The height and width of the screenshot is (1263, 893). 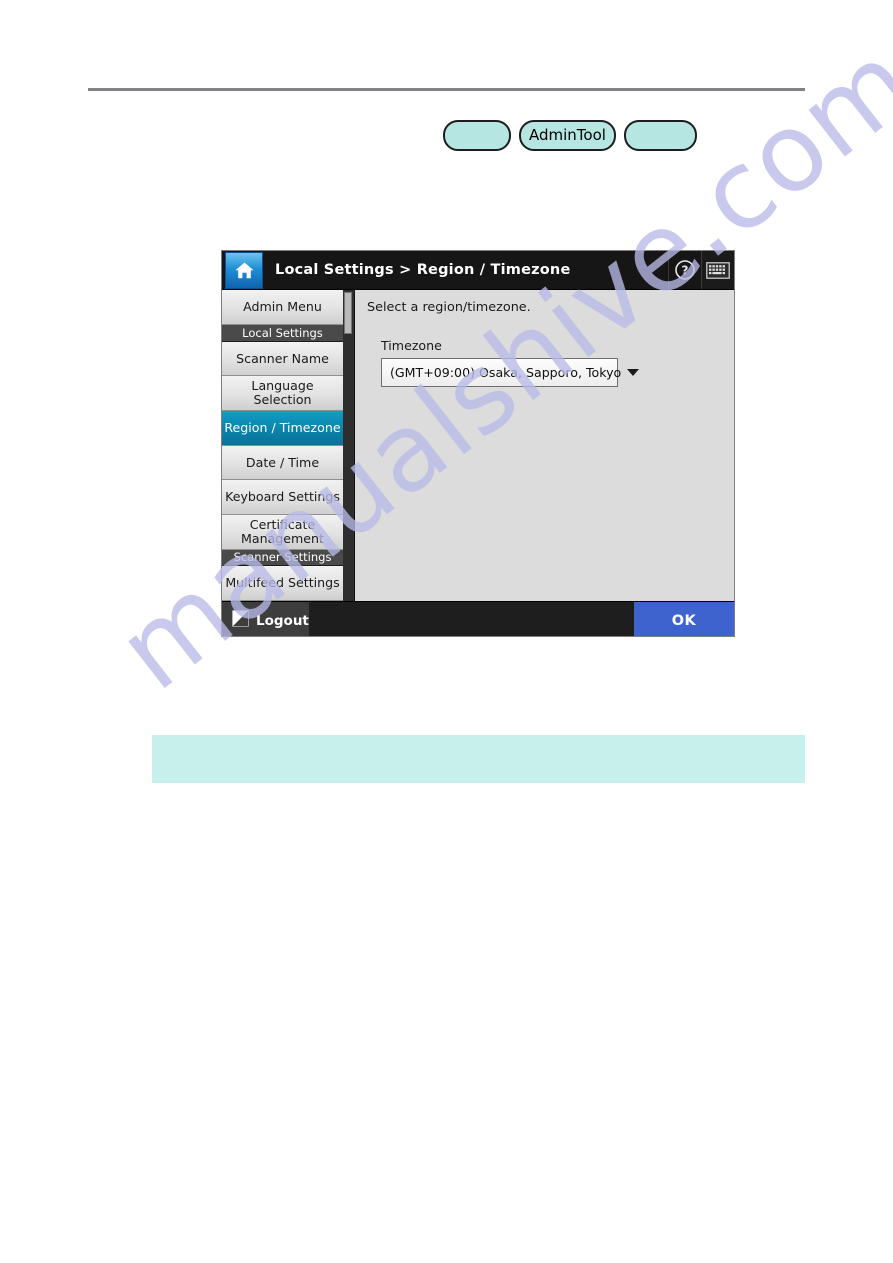 I want to click on sidebar-scrollbar, so click(x=349, y=445).